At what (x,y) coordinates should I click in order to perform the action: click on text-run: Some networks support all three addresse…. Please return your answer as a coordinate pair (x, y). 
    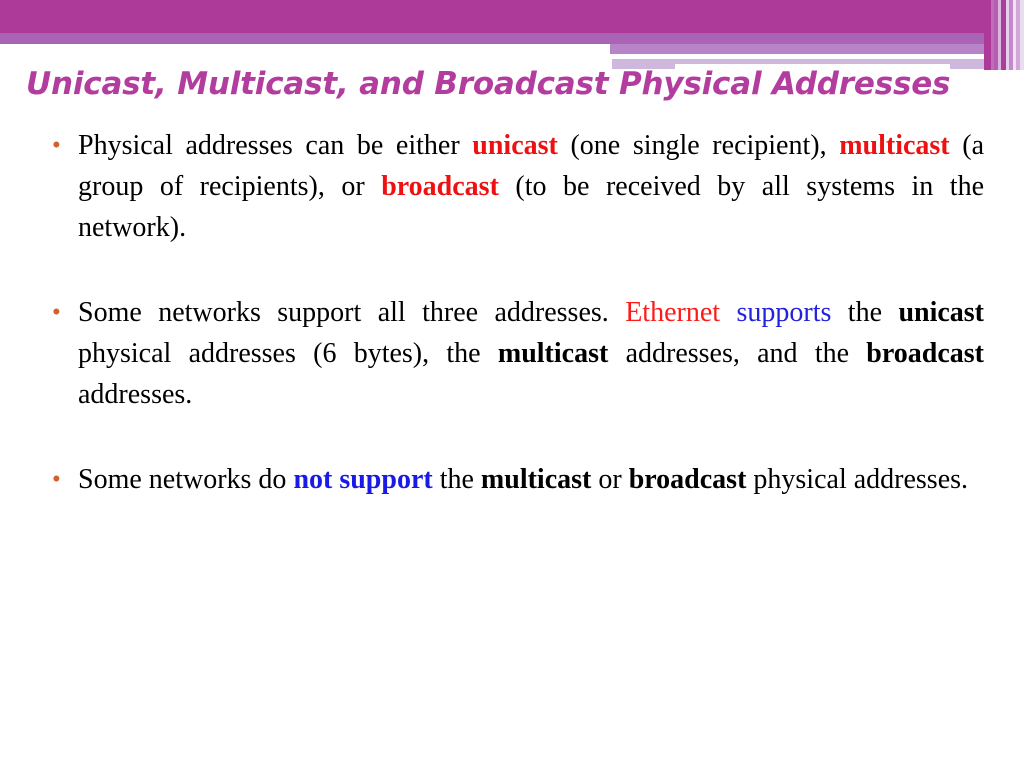
    Looking at the image, I should click on (352, 312).